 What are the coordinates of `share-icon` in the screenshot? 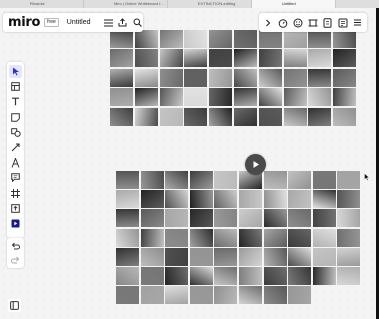 It's located at (123, 23).